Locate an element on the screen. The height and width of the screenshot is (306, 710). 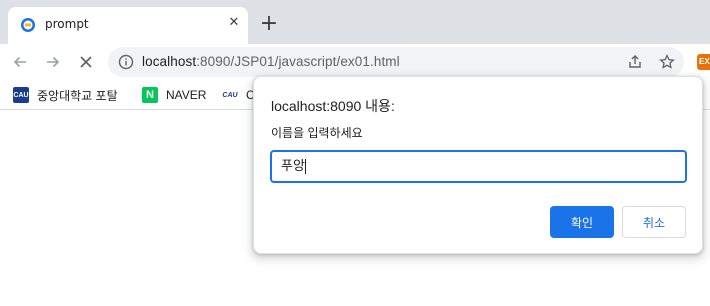
text-caret is located at coordinates (305, 166).